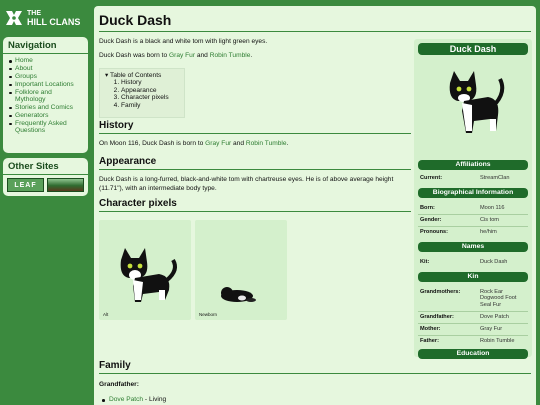 Image resolution: width=540 pixels, height=405 pixels. I want to click on site-title: THE HILL CLANS, so click(54, 18).